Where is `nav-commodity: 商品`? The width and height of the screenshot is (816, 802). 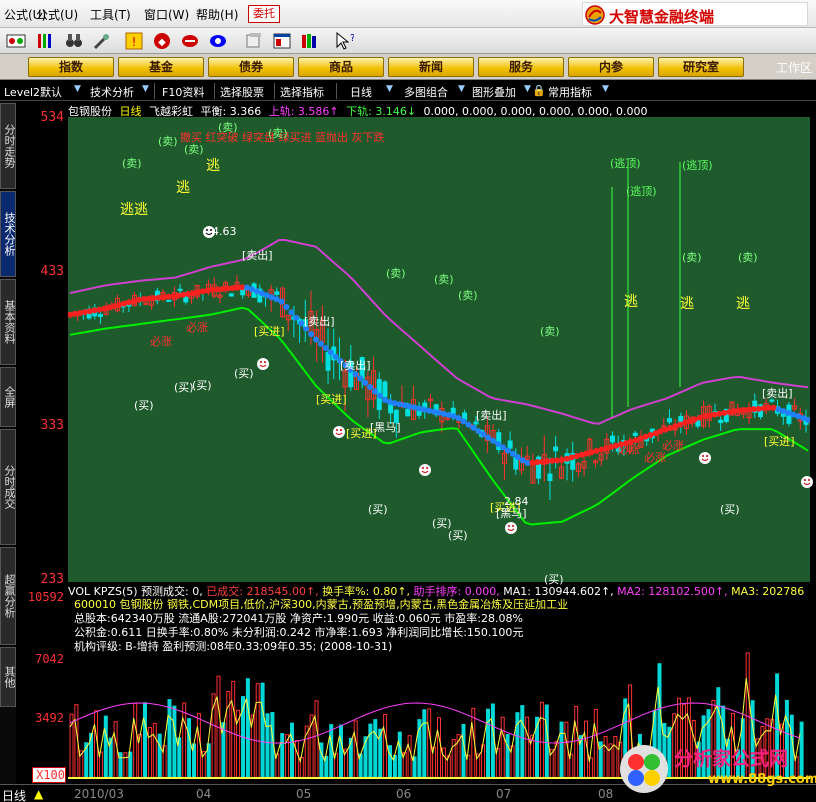
nav-commodity: 商品 is located at coordinates (341, 67).